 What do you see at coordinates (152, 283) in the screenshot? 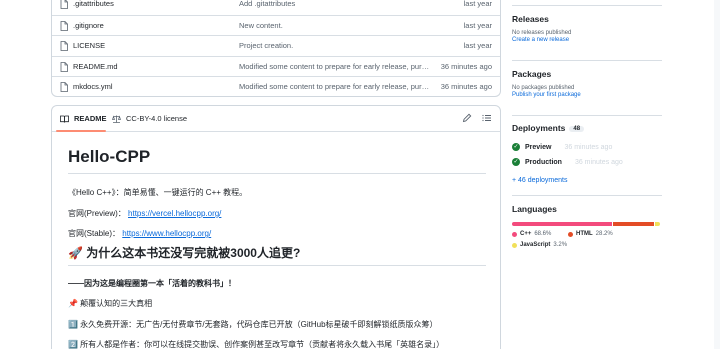
I see `reason-title: ——因为这是编程圈第一本「活着的教科书」！` at bounding box center [152, 283].